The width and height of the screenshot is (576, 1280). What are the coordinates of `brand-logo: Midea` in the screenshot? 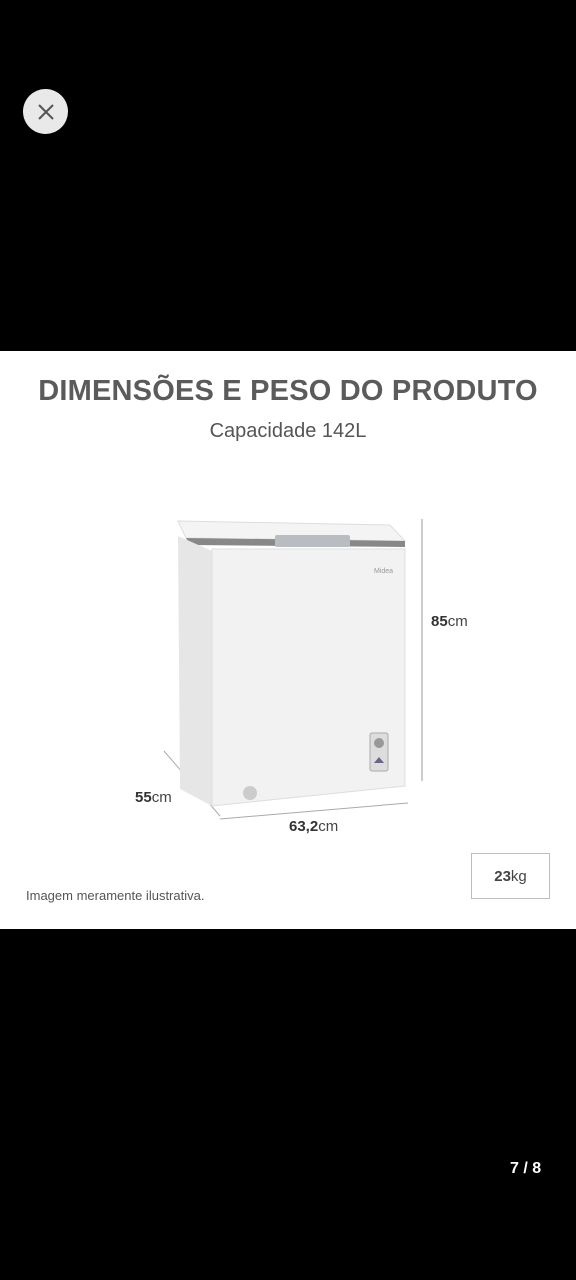 It's located at (383, 571).